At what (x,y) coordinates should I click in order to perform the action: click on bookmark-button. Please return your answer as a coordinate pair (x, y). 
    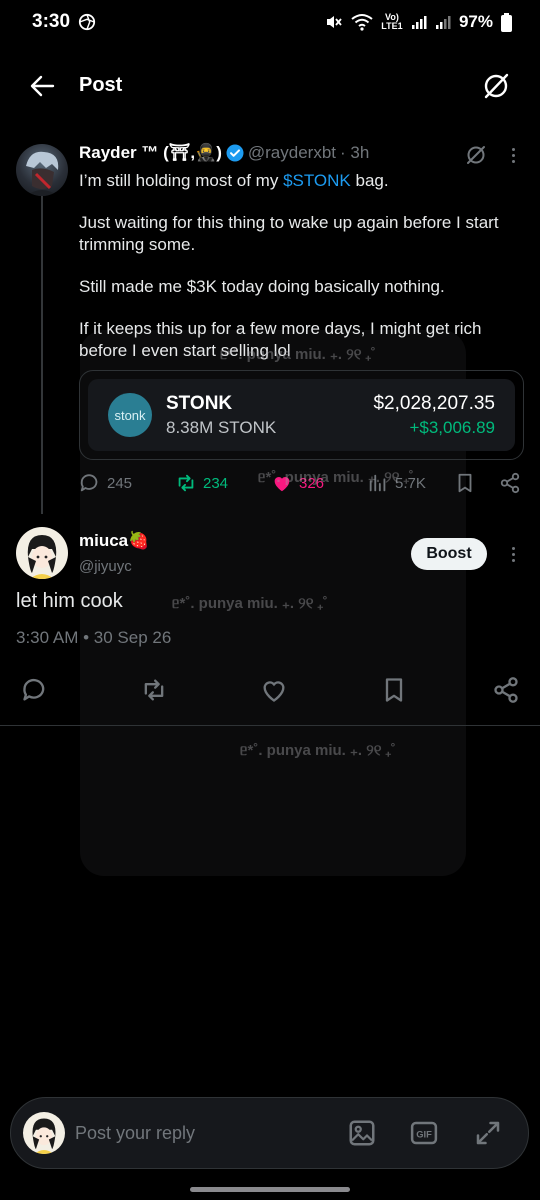
    Looking at the image, I should click on (465, 483).